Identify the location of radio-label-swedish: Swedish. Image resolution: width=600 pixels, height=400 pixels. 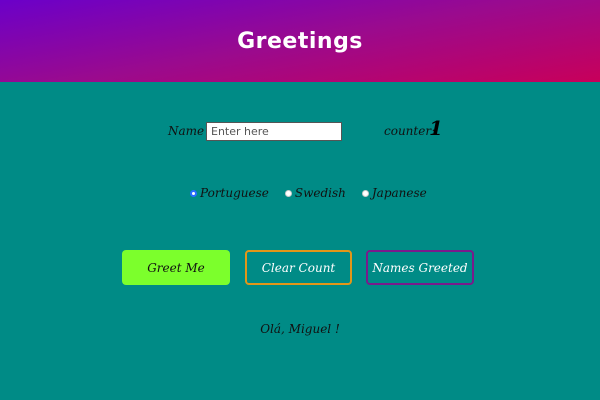
(320, 193).